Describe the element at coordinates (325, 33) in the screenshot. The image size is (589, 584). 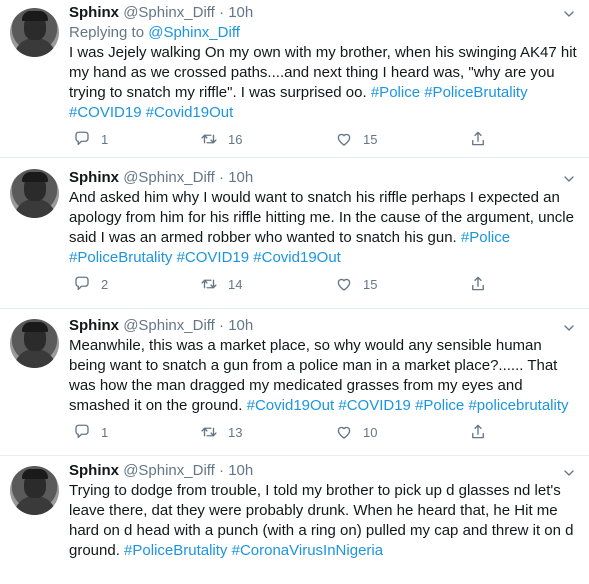
I see `replying-to: Replying to @Sphinx_Diff` at that location.